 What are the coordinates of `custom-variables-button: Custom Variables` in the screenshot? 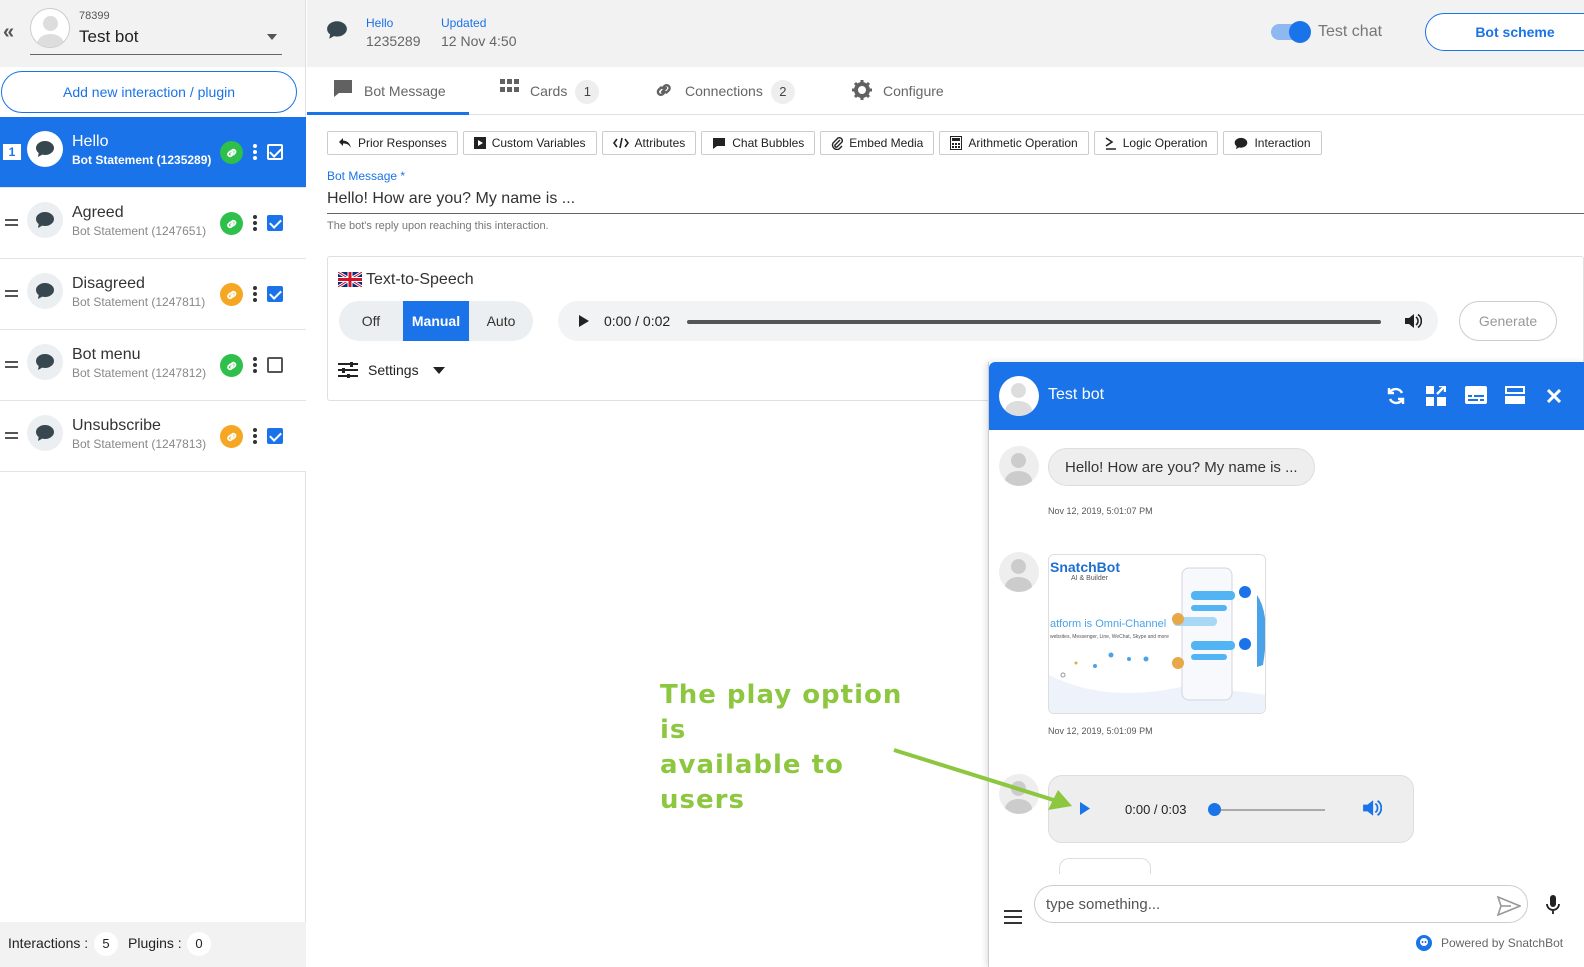 It's located at (529, 143).